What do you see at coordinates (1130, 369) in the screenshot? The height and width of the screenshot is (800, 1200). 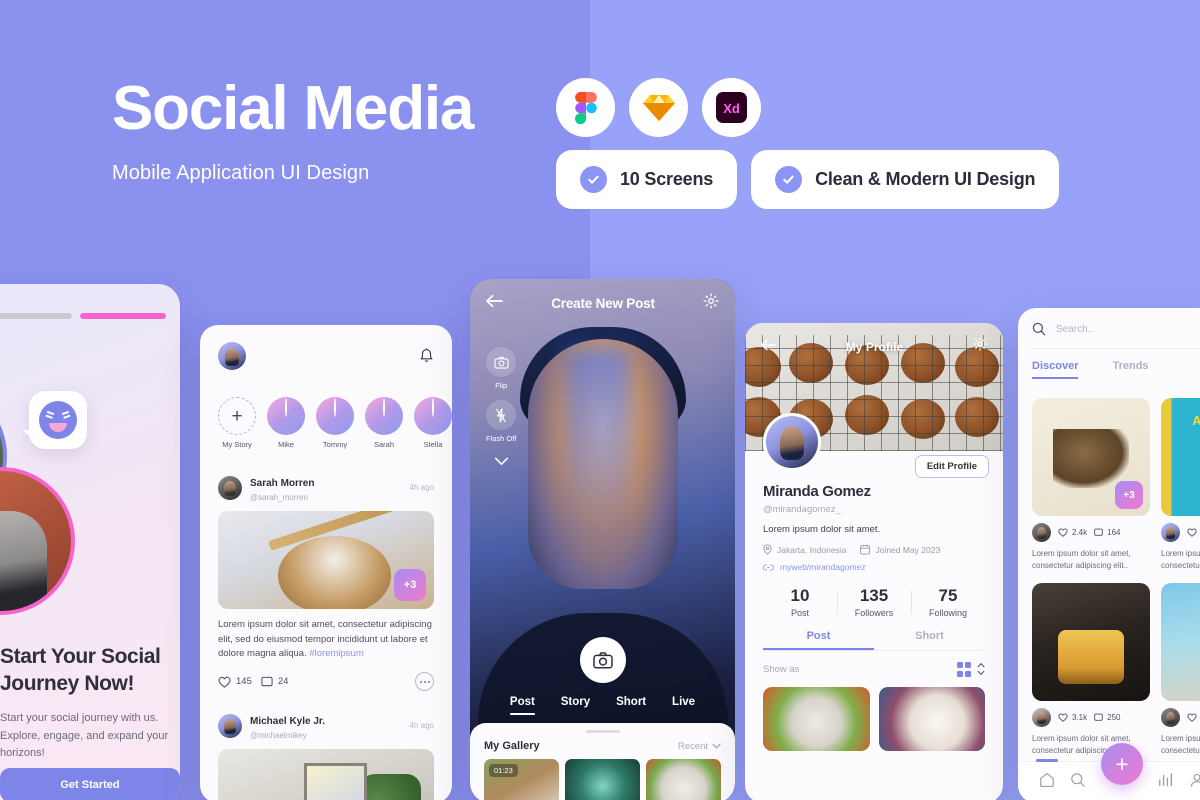 I see `discover-tab-trends: Trends` at bounding box center [1130, 369].